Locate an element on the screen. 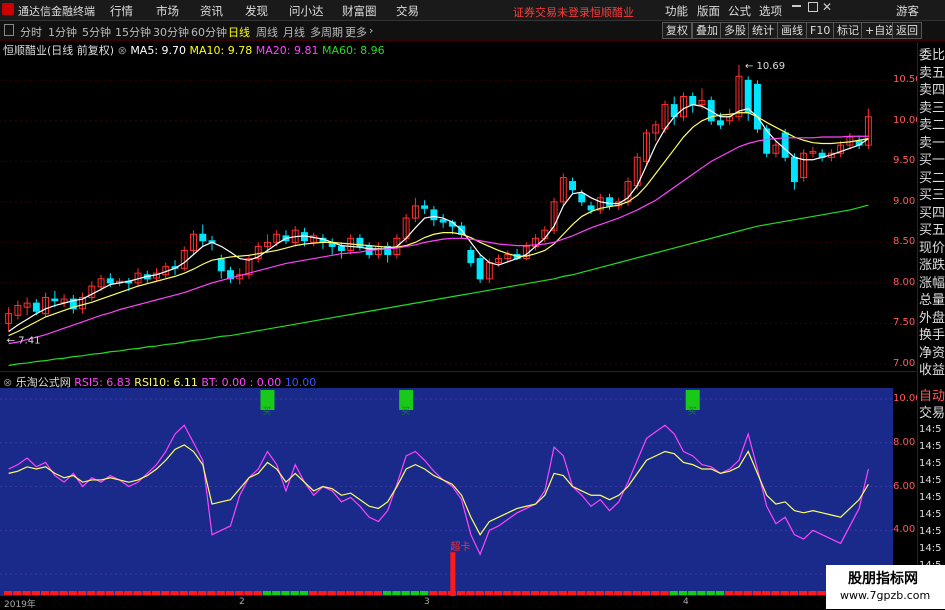 The width and height of the screenshot is (945, 610). period-fenshi: 分时 is located at coordinates (31, 32).